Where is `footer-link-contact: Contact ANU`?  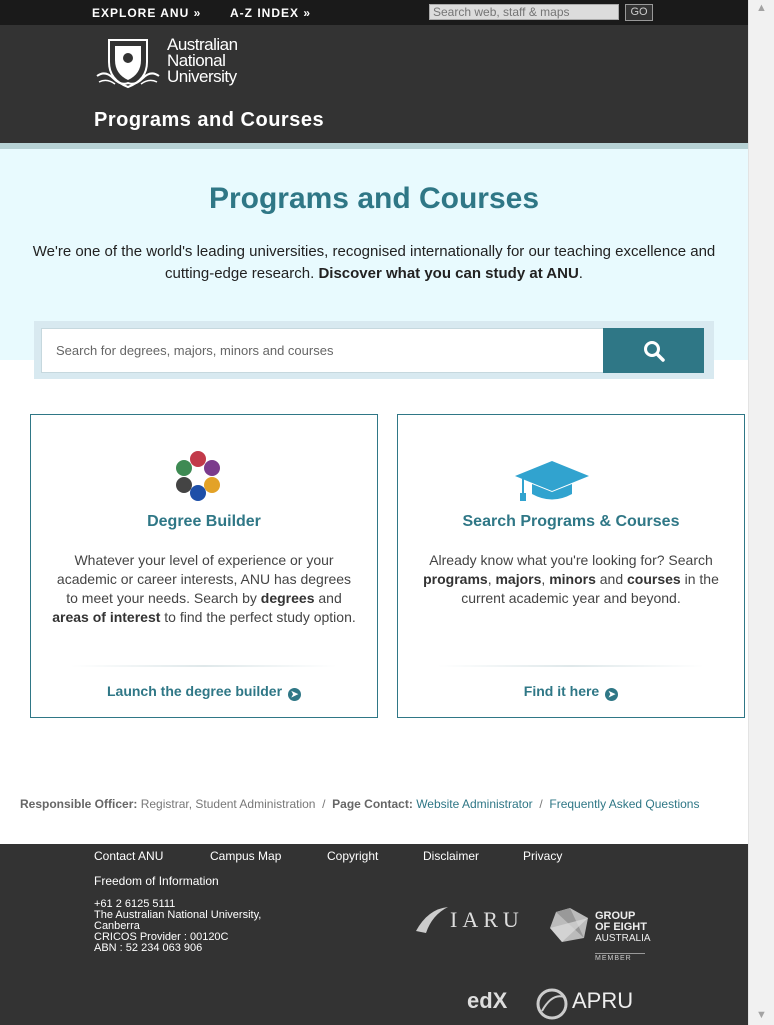 footer-link-contact: Contact ANU is located at coordinates (128, 856).